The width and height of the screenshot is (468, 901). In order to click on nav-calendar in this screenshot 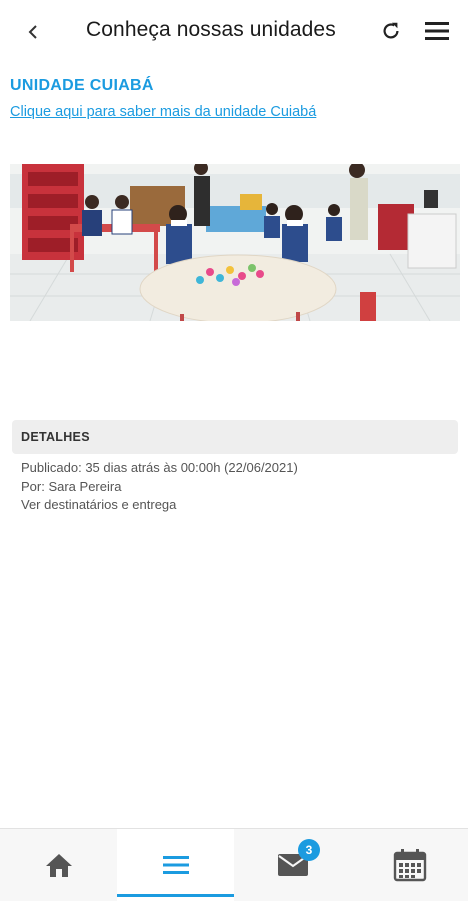, I will do `click(409, 865)`.